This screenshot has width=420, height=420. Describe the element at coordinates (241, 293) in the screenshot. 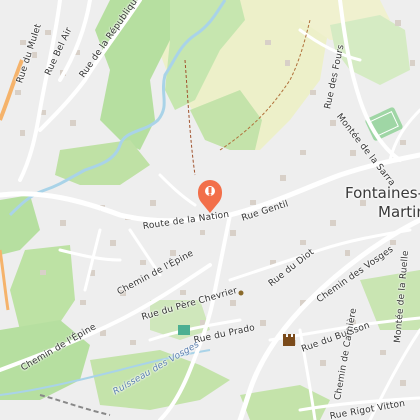

I see `viewpoint-icon` at that location.